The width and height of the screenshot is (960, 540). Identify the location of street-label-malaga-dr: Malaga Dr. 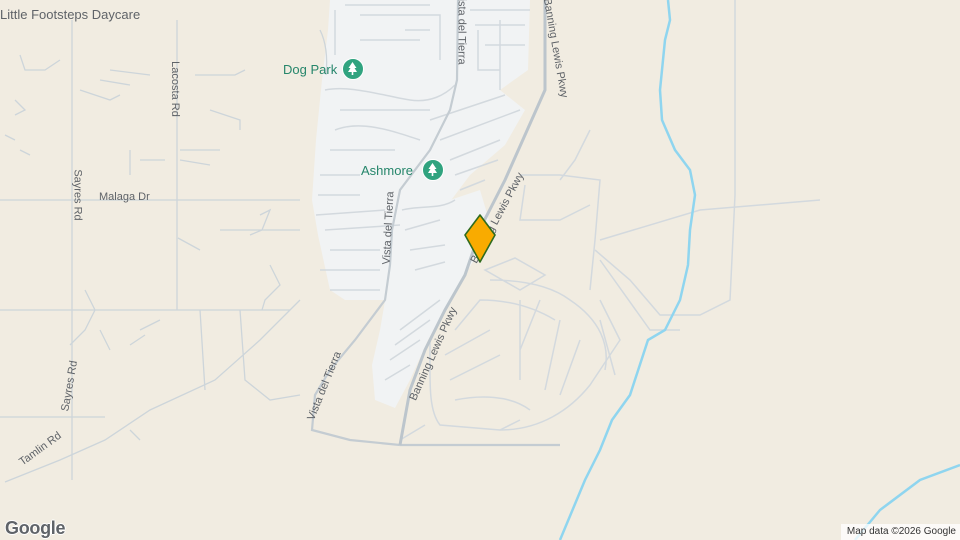
(124, 197).